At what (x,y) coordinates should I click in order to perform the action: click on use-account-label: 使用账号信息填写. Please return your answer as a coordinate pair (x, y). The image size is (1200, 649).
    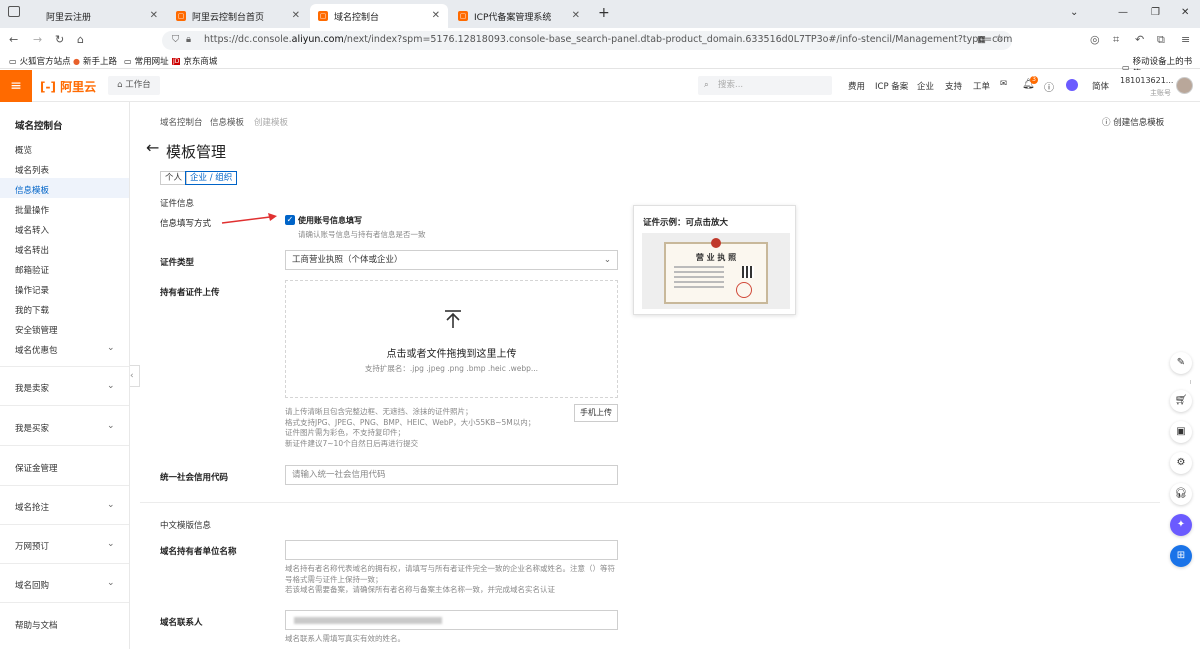
    Looking at the image, I should click on (330, 220).